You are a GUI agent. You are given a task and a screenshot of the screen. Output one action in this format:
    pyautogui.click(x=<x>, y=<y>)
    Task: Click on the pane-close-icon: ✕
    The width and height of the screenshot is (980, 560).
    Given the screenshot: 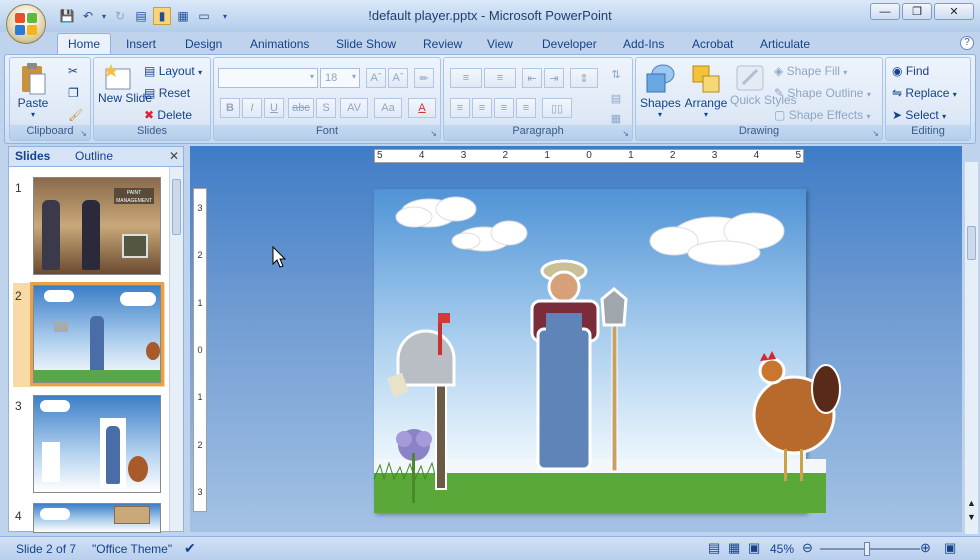 What is the action you would take?
    pyautogui.click(x=174, y=156)
    